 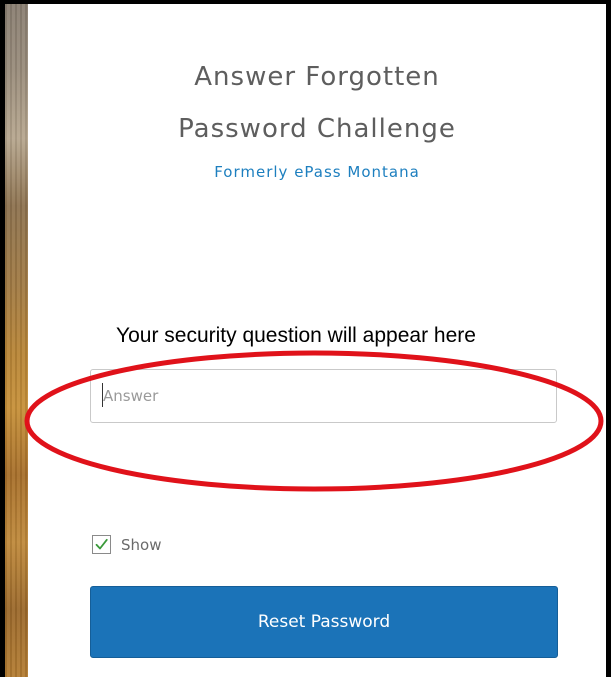 I want to click on security-question-label: Your security question will appear here, so click(x=296, y=335).